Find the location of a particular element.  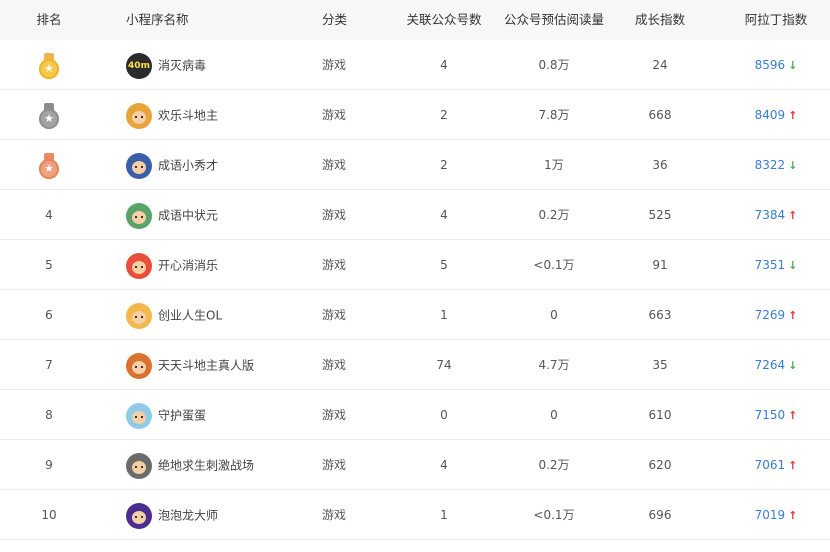

reads-cell: 0.2万 is located at coordinates (554, 465).